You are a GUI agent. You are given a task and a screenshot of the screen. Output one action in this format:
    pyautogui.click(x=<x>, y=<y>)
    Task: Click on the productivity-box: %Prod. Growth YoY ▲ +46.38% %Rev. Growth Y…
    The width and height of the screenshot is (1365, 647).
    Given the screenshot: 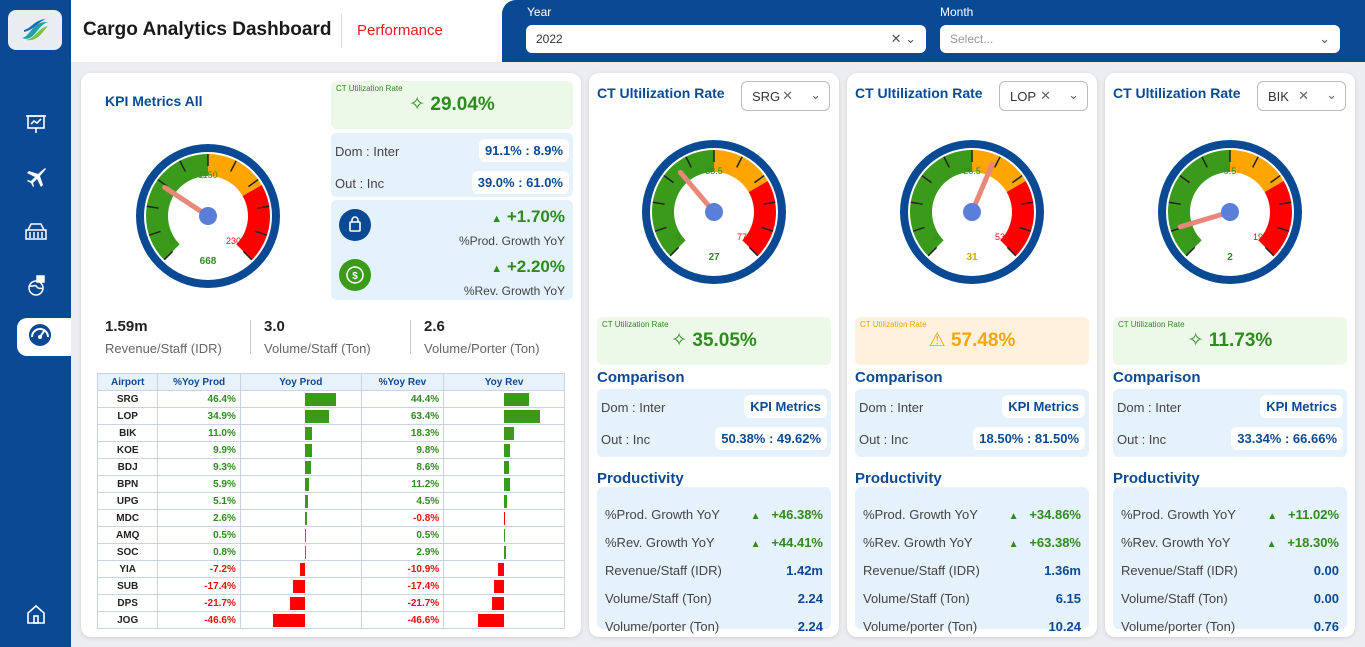 What is the action you would take?
    pyautogui.click(x=714, y=560)
    